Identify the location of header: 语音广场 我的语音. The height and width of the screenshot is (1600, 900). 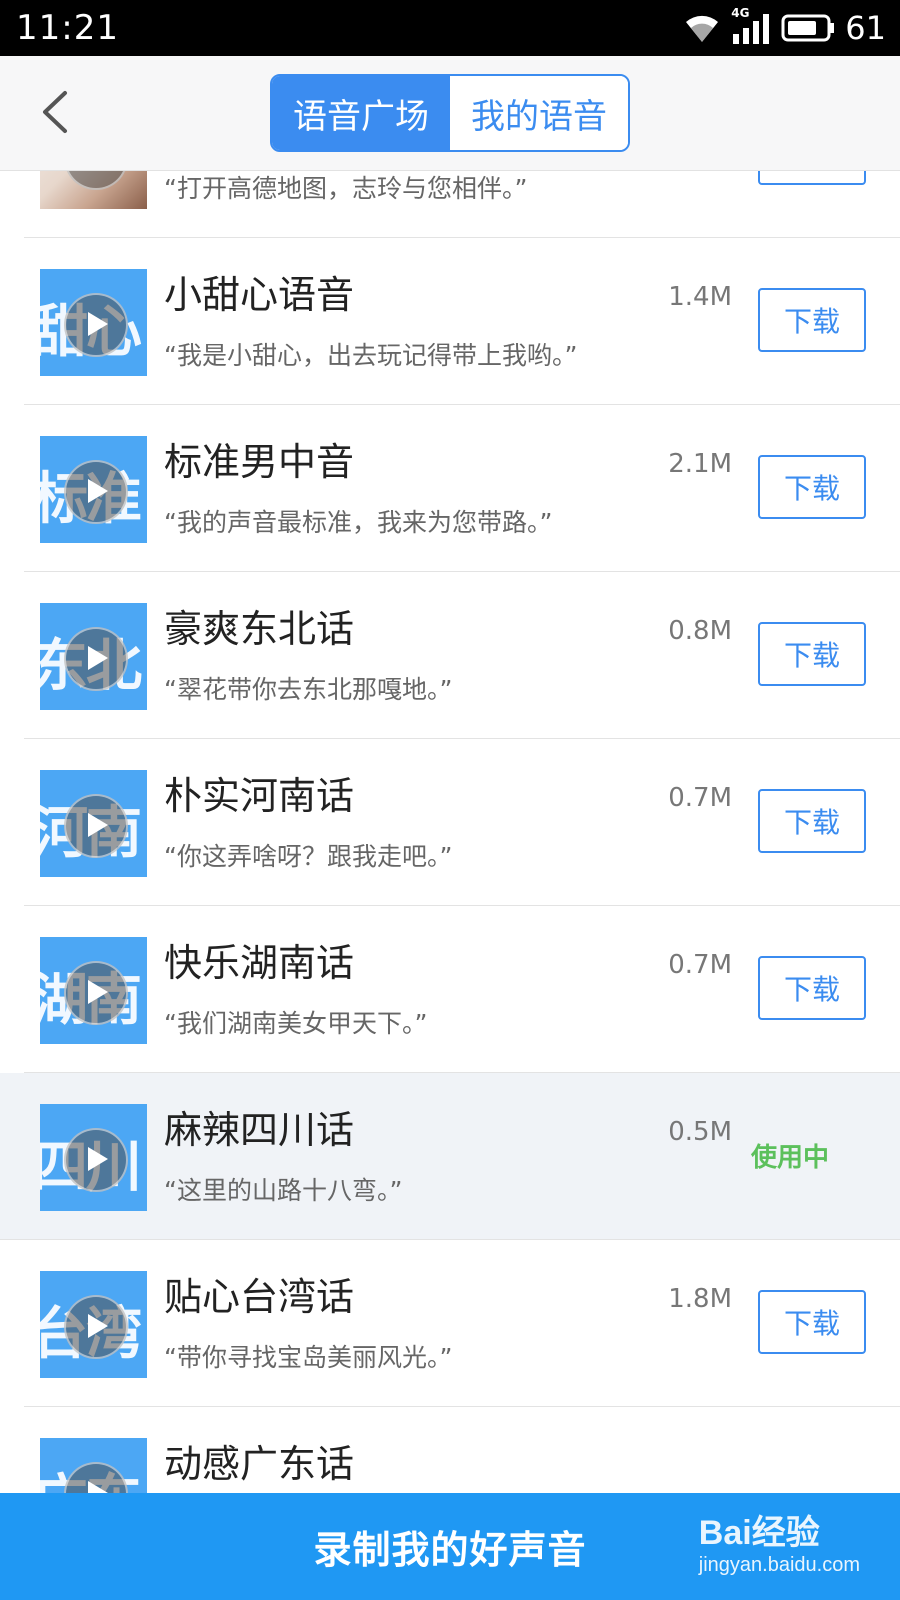
(450, 113).